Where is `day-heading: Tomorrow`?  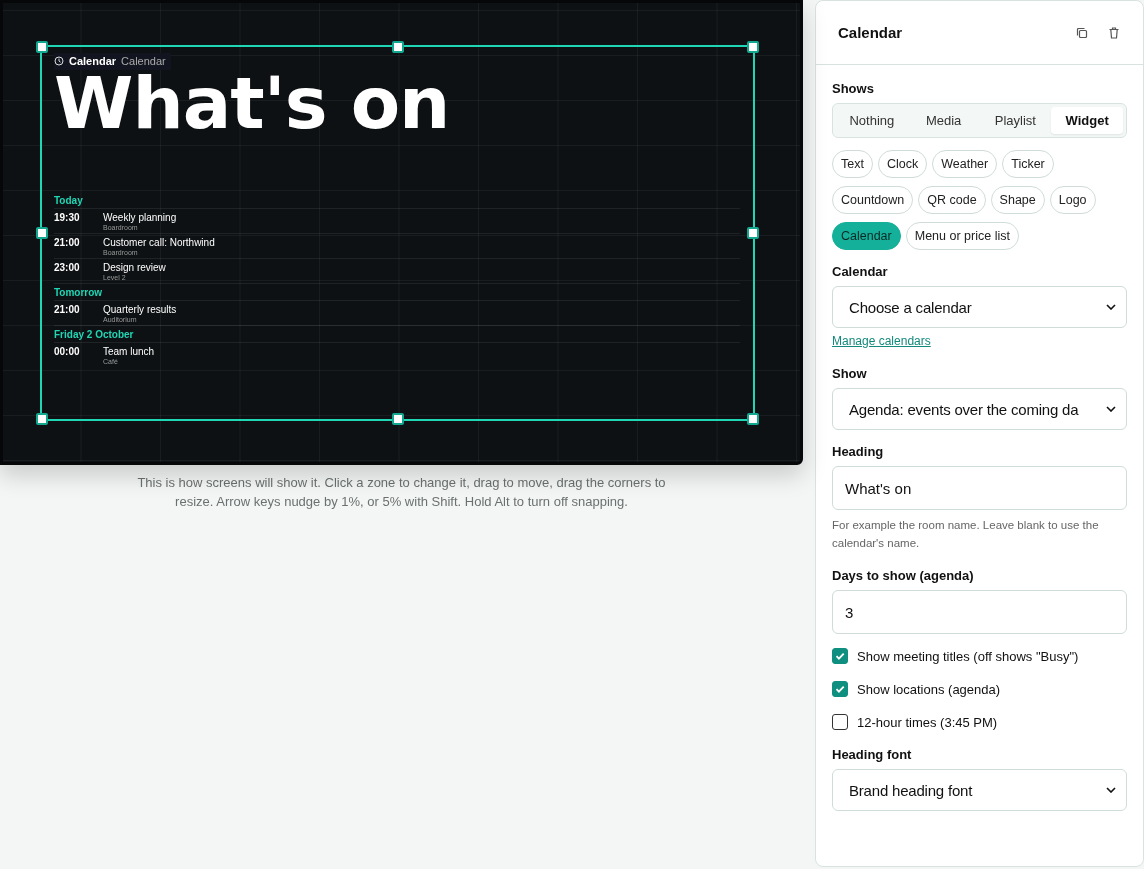
day-heading: Tomorrow is located at coordinates (397, 292).